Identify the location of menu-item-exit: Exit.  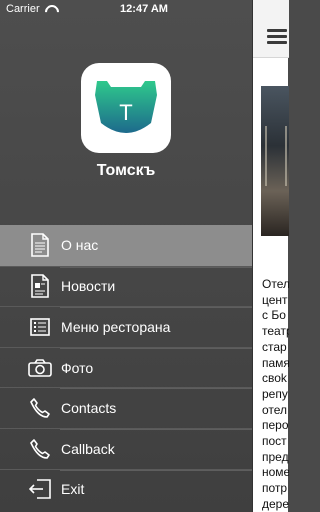
(126, 489).